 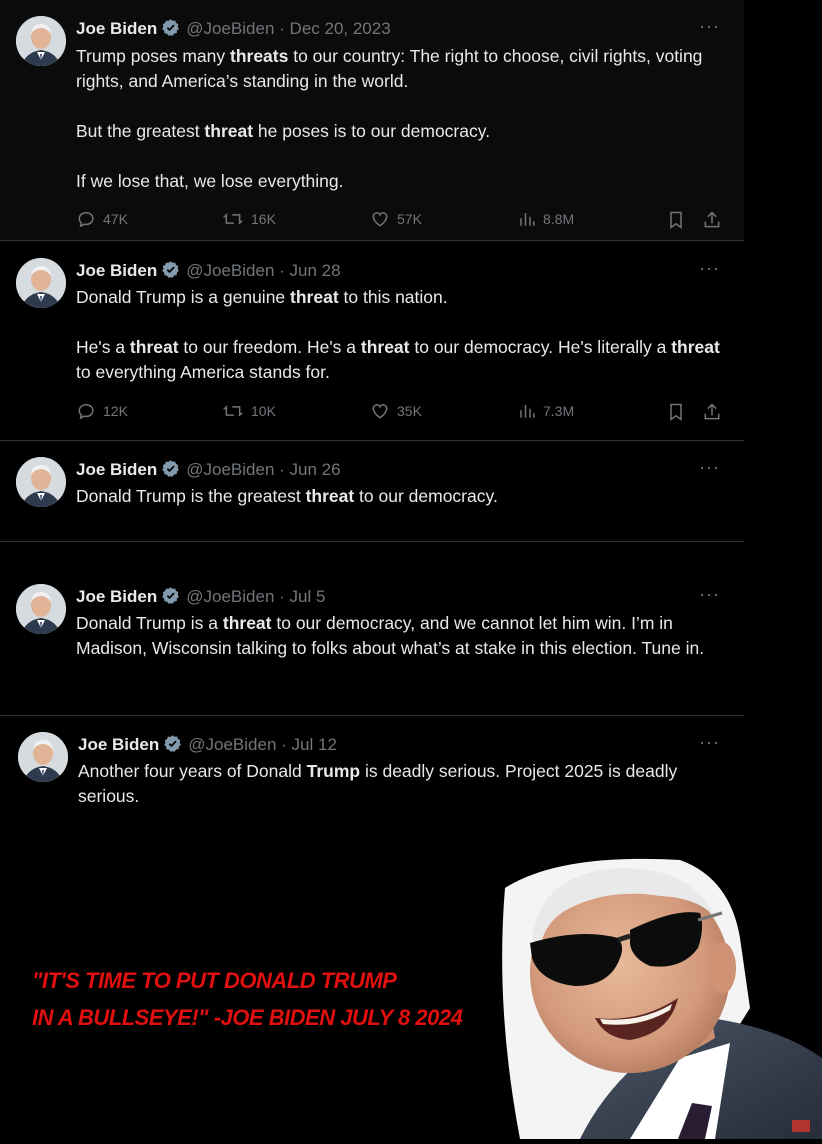 I want to click on caption-line-2: IN A BULLSEYE!" -JOE BIDEN JULY 8 2024, so click(x=247, y=1017).